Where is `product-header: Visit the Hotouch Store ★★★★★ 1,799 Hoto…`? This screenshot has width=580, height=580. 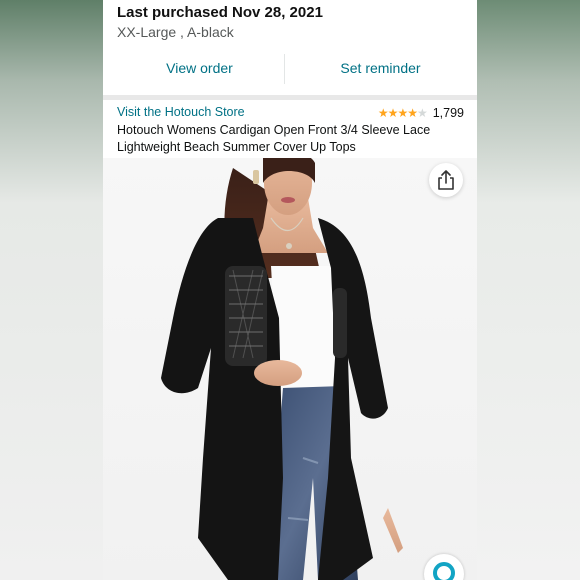 product-header: Visit the Hotouch Store ★★★★★ 1,799 Hoto… is located at coordinates (290, 129).